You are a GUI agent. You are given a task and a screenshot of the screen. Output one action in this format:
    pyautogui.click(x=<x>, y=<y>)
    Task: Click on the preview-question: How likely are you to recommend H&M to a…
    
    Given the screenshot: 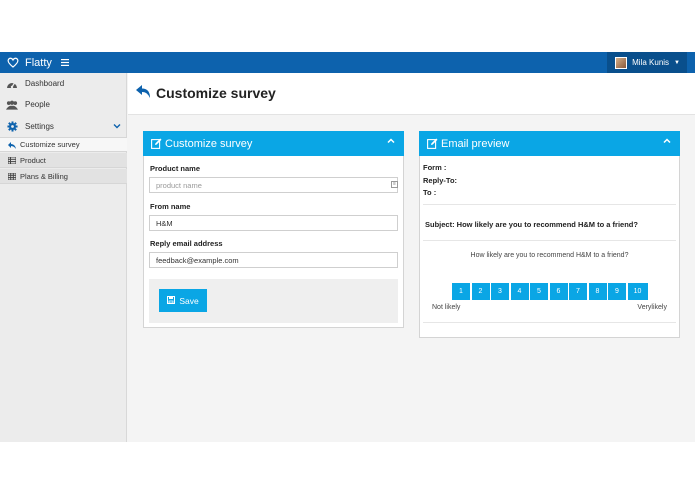 What is the action you would take?
    pyautogui.click(x=549, y=255)
    